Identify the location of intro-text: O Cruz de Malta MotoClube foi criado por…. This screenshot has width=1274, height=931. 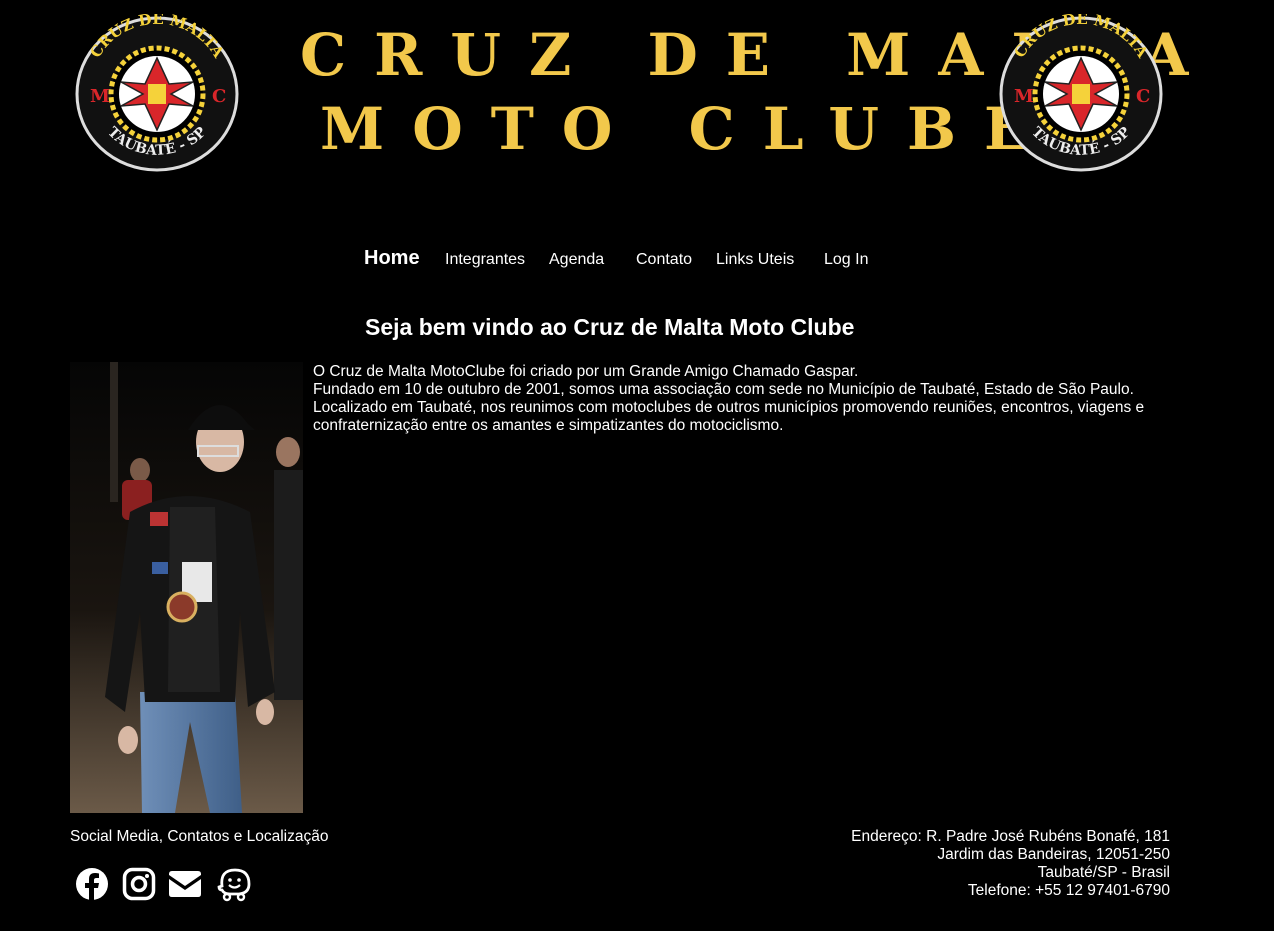
(743, 399).